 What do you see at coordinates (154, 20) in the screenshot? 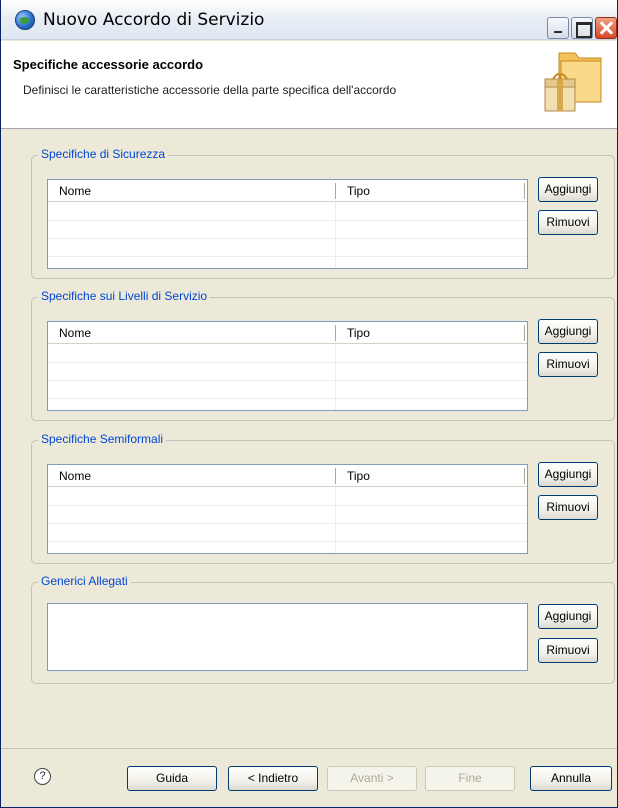
I see `window-title: Nuovo Accordo di Servizio` at bounding box center [154, 20].